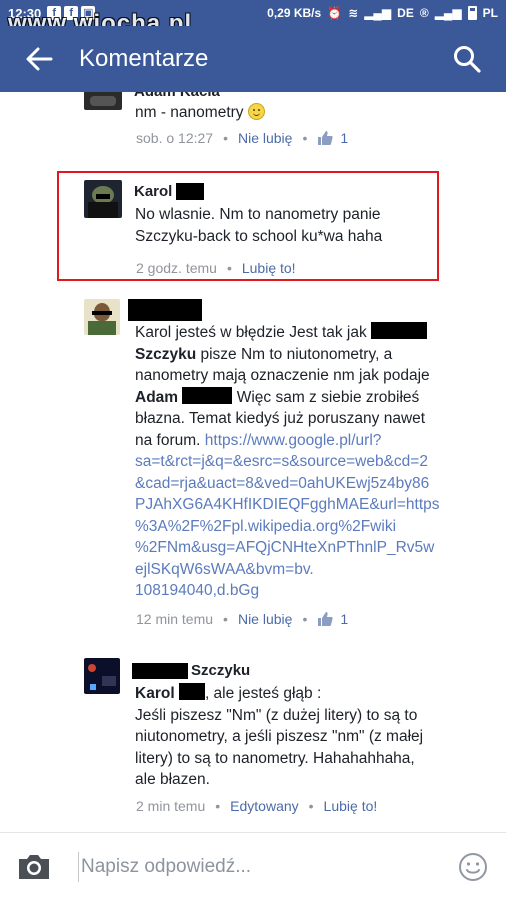  I want to click on google-link: https://www.google.pl/url?, so click(293, 440).